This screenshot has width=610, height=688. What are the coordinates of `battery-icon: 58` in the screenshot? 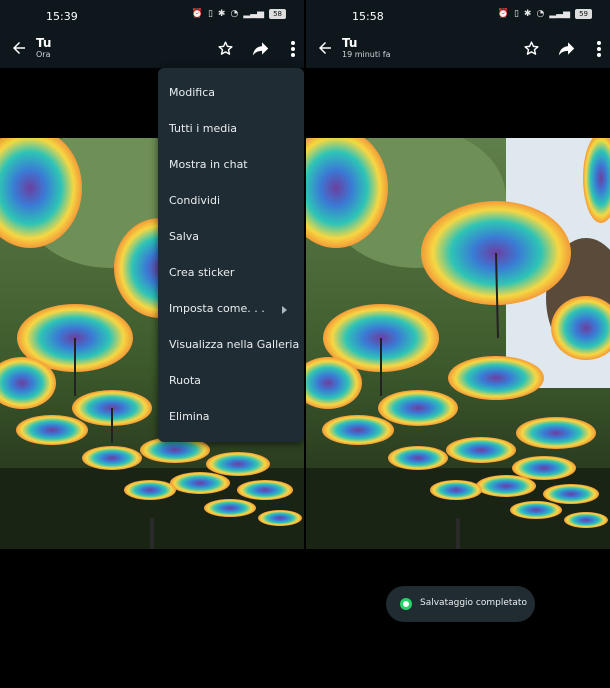 It's located at (277, 14).